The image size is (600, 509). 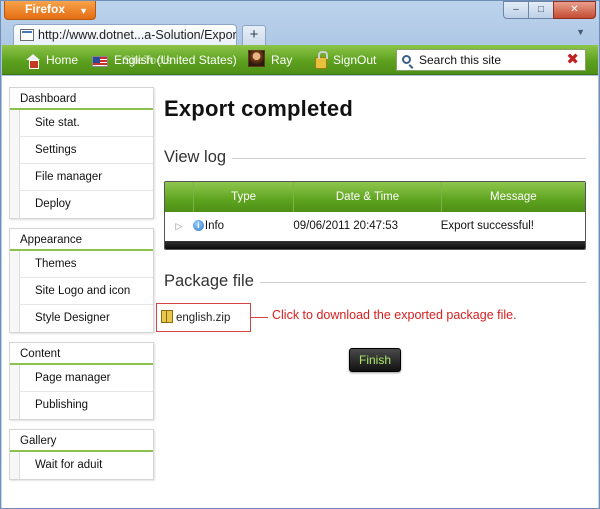 What do you see at coordinates (375, 245) in the screenshot?
I see `log-table-footer` at bounding box center [375, 245].